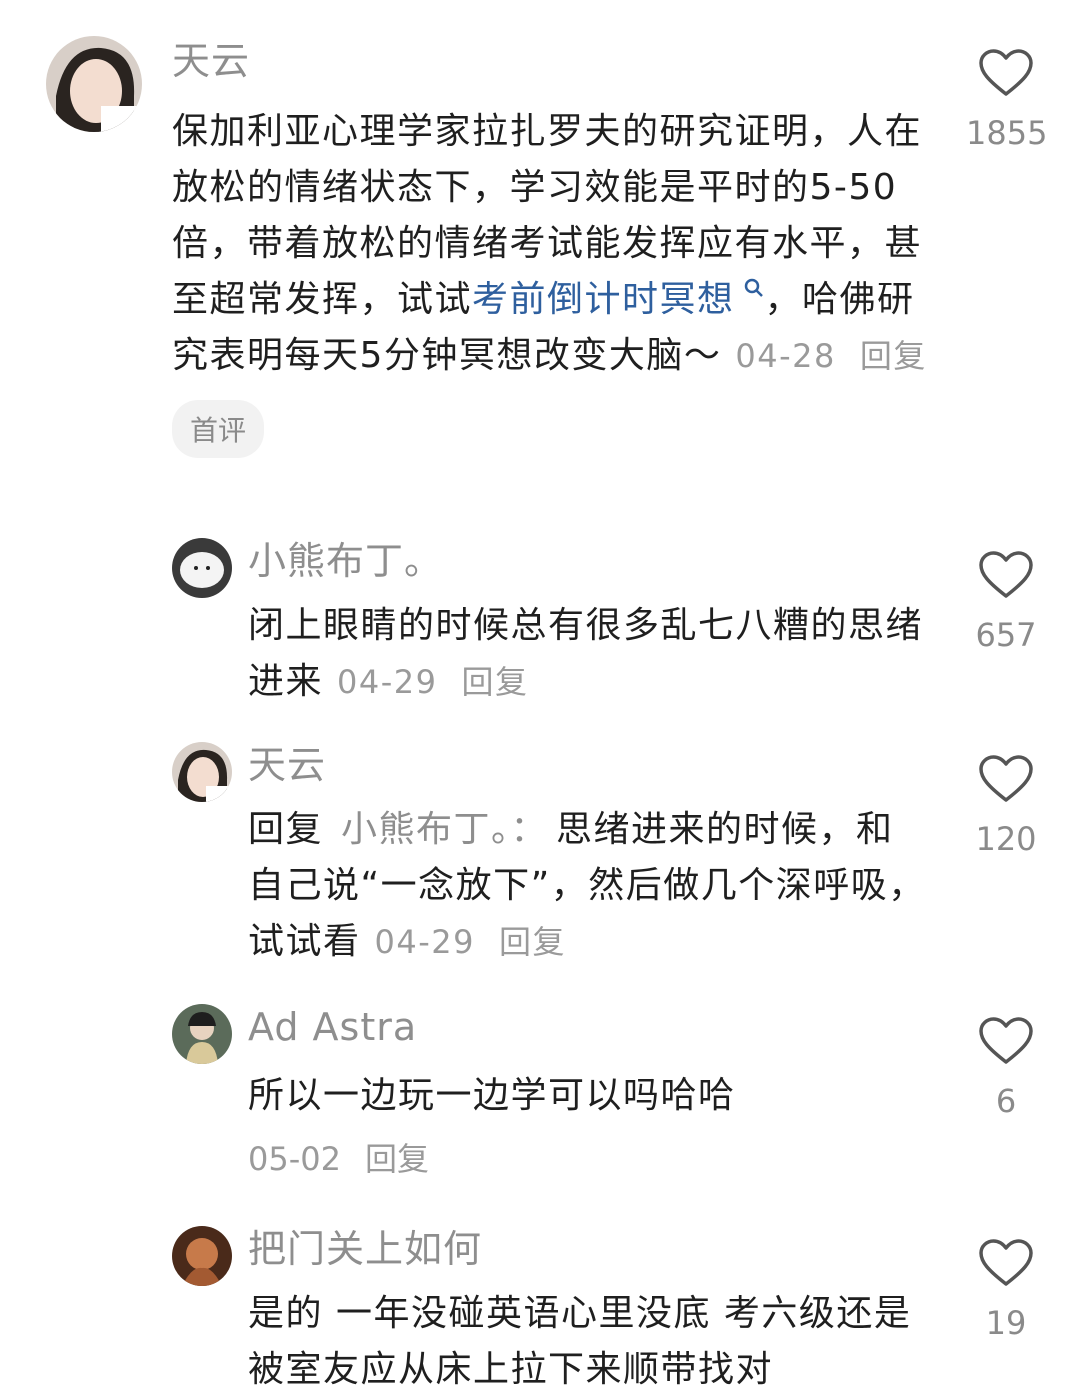 Image resolution: width=1080 pixels, height=1398 pixels. Describe the element at coordinates (1007, 133) in the screenshot. I see `like-count: 1855` at that location.